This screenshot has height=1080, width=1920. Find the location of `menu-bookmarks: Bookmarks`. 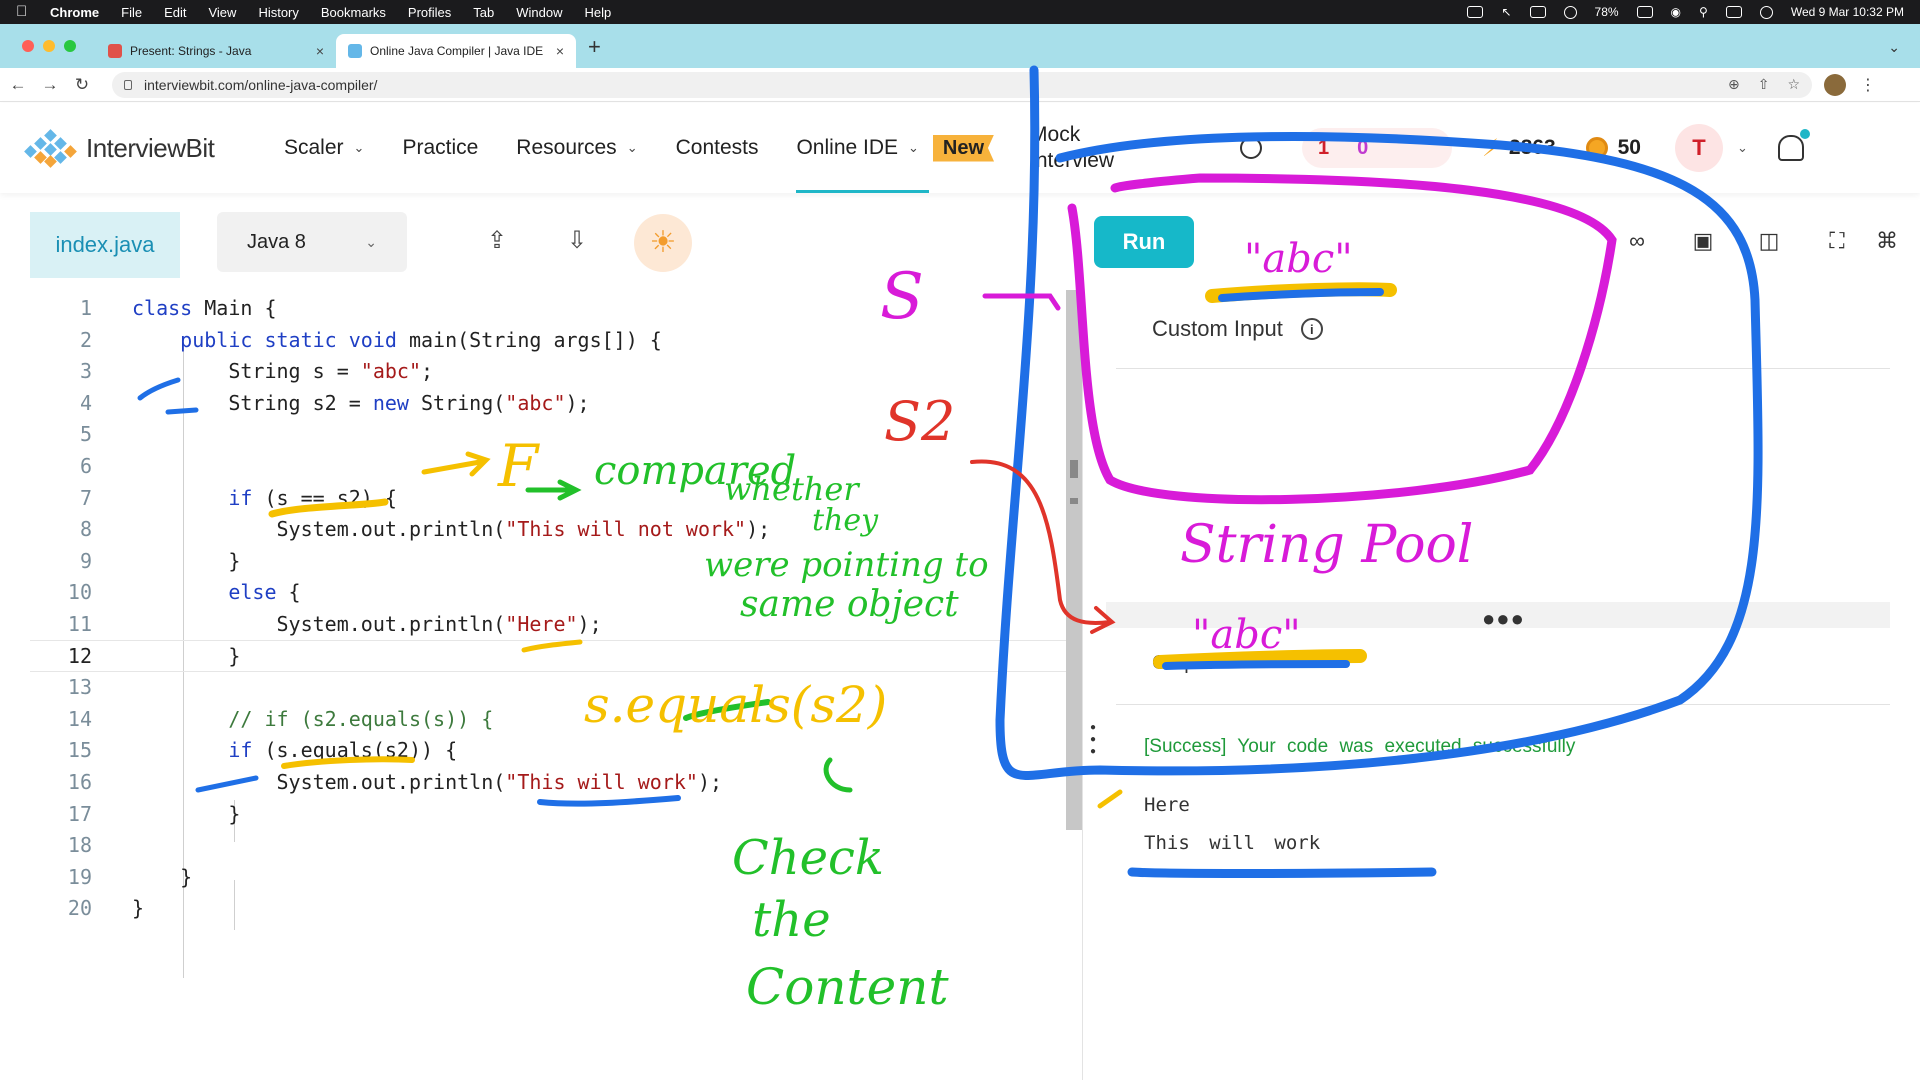

menu-bookmarks: Bookmarks is located at coordinates (353, 12).